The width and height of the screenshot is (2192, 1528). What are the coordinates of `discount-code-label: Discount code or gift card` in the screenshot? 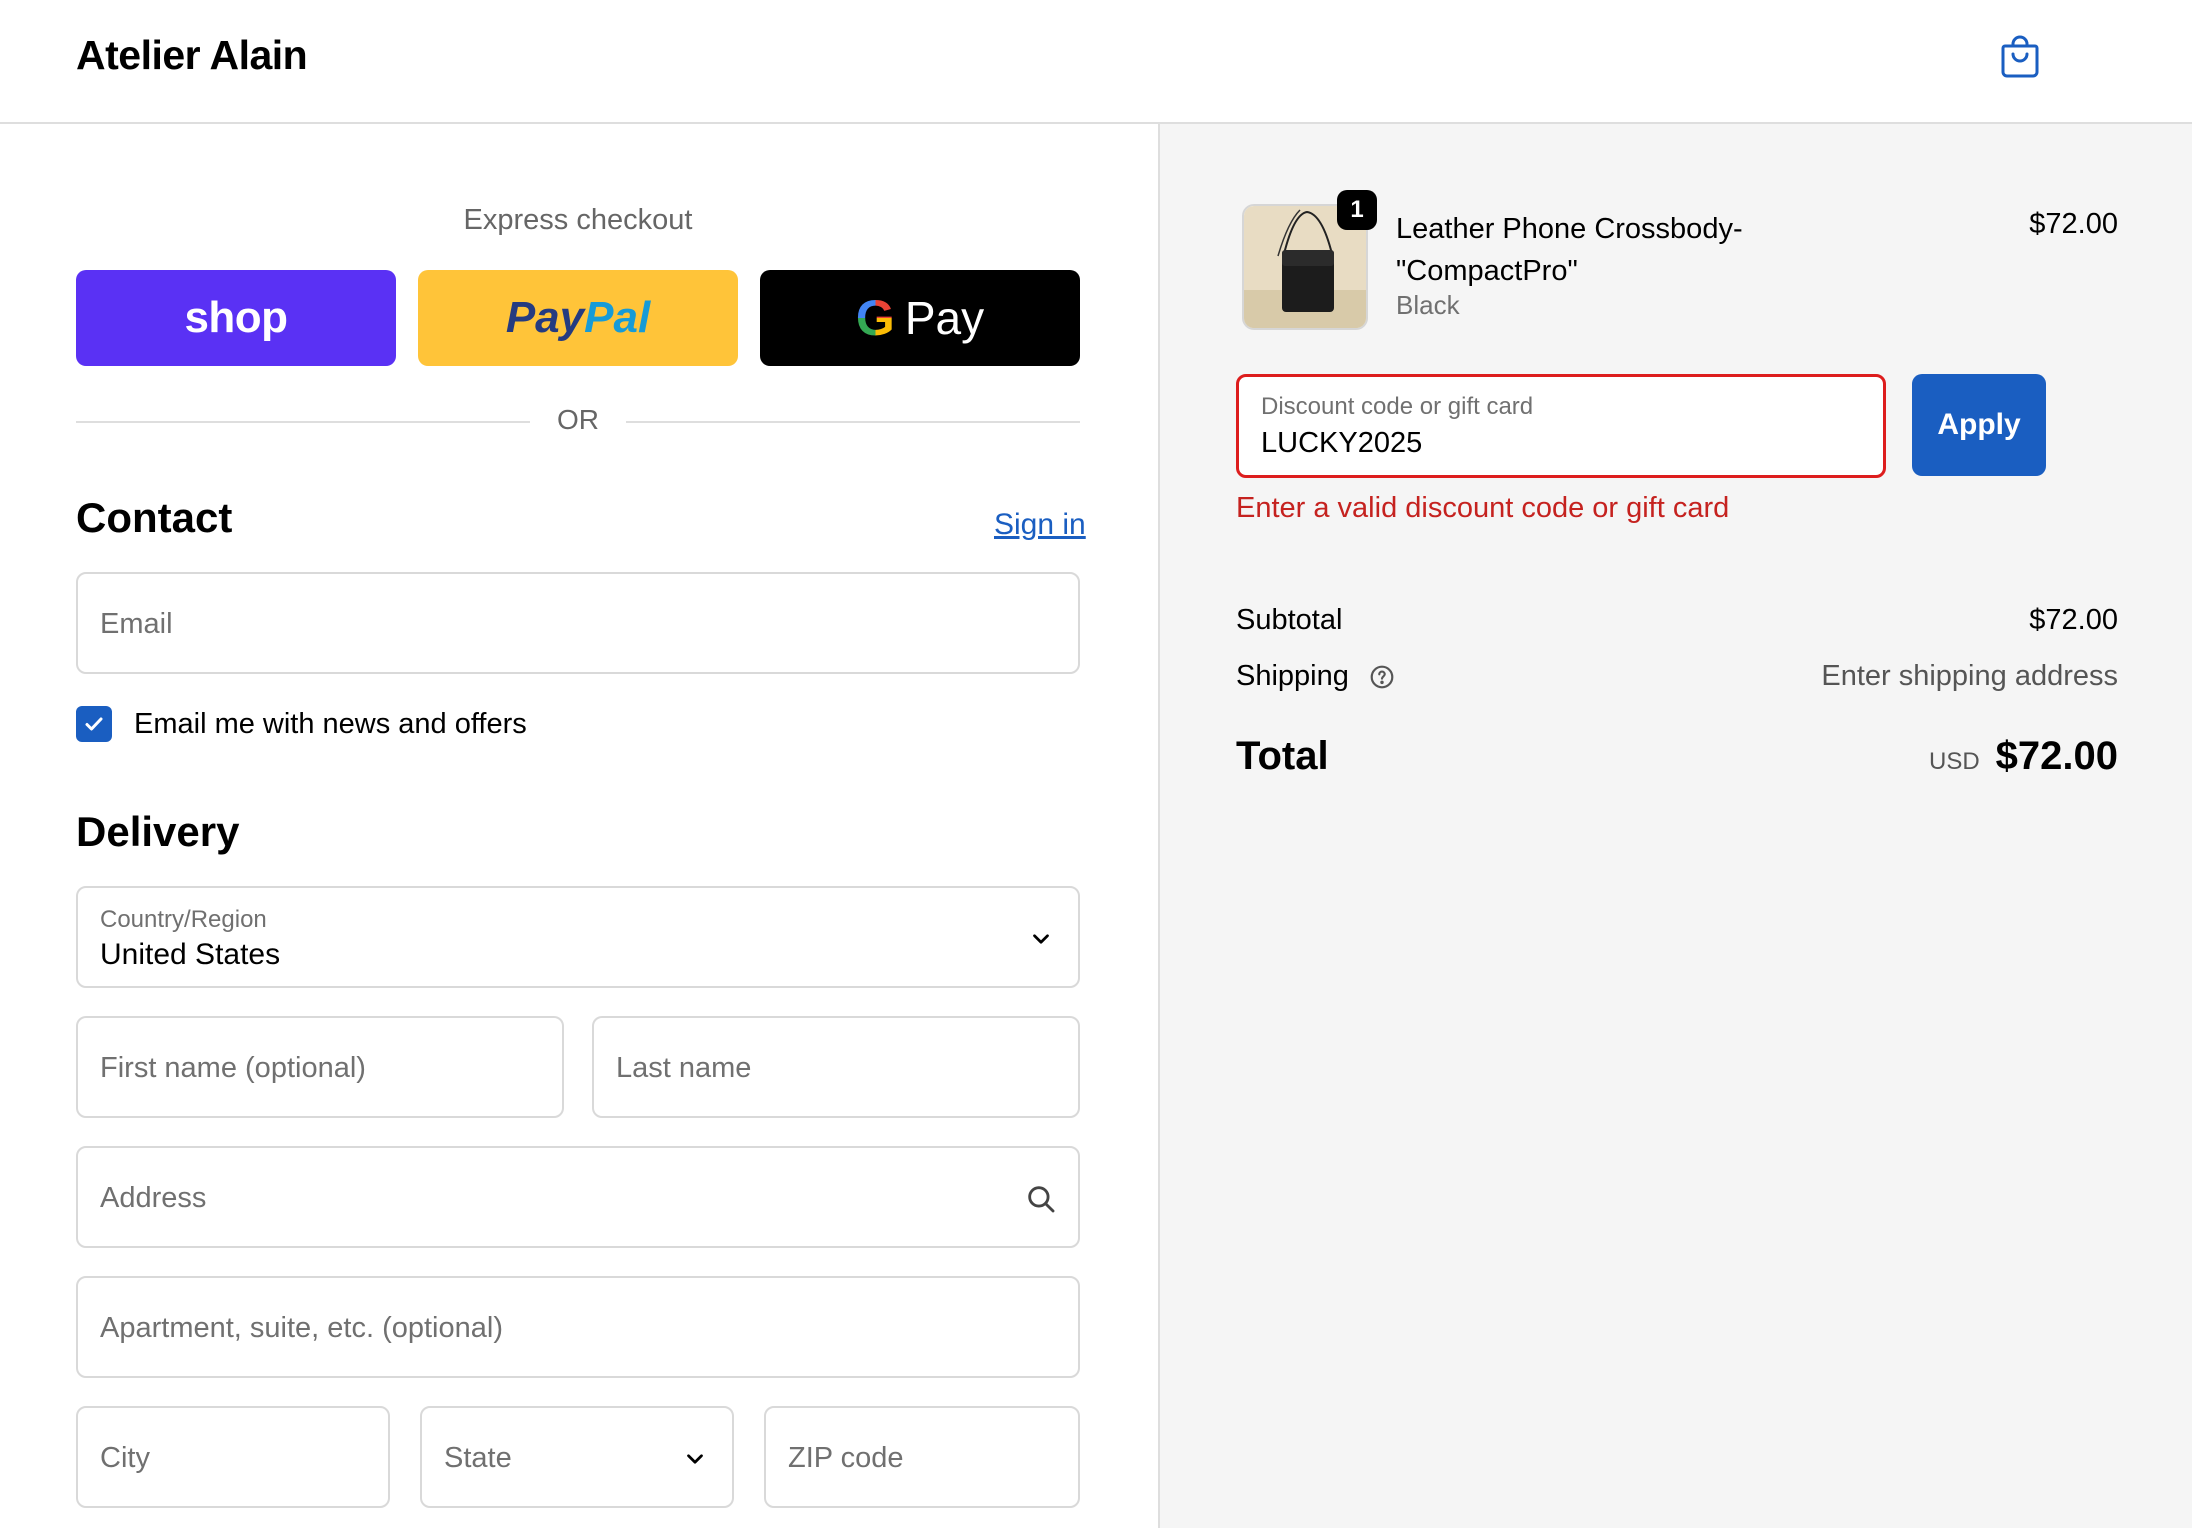 It's located at (1397, 406).